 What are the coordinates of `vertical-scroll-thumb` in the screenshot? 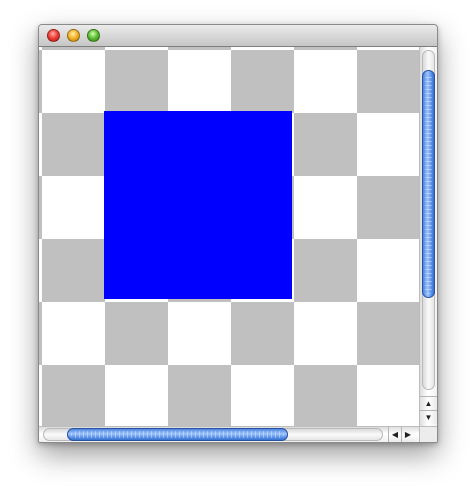 It's located at (428, 184).